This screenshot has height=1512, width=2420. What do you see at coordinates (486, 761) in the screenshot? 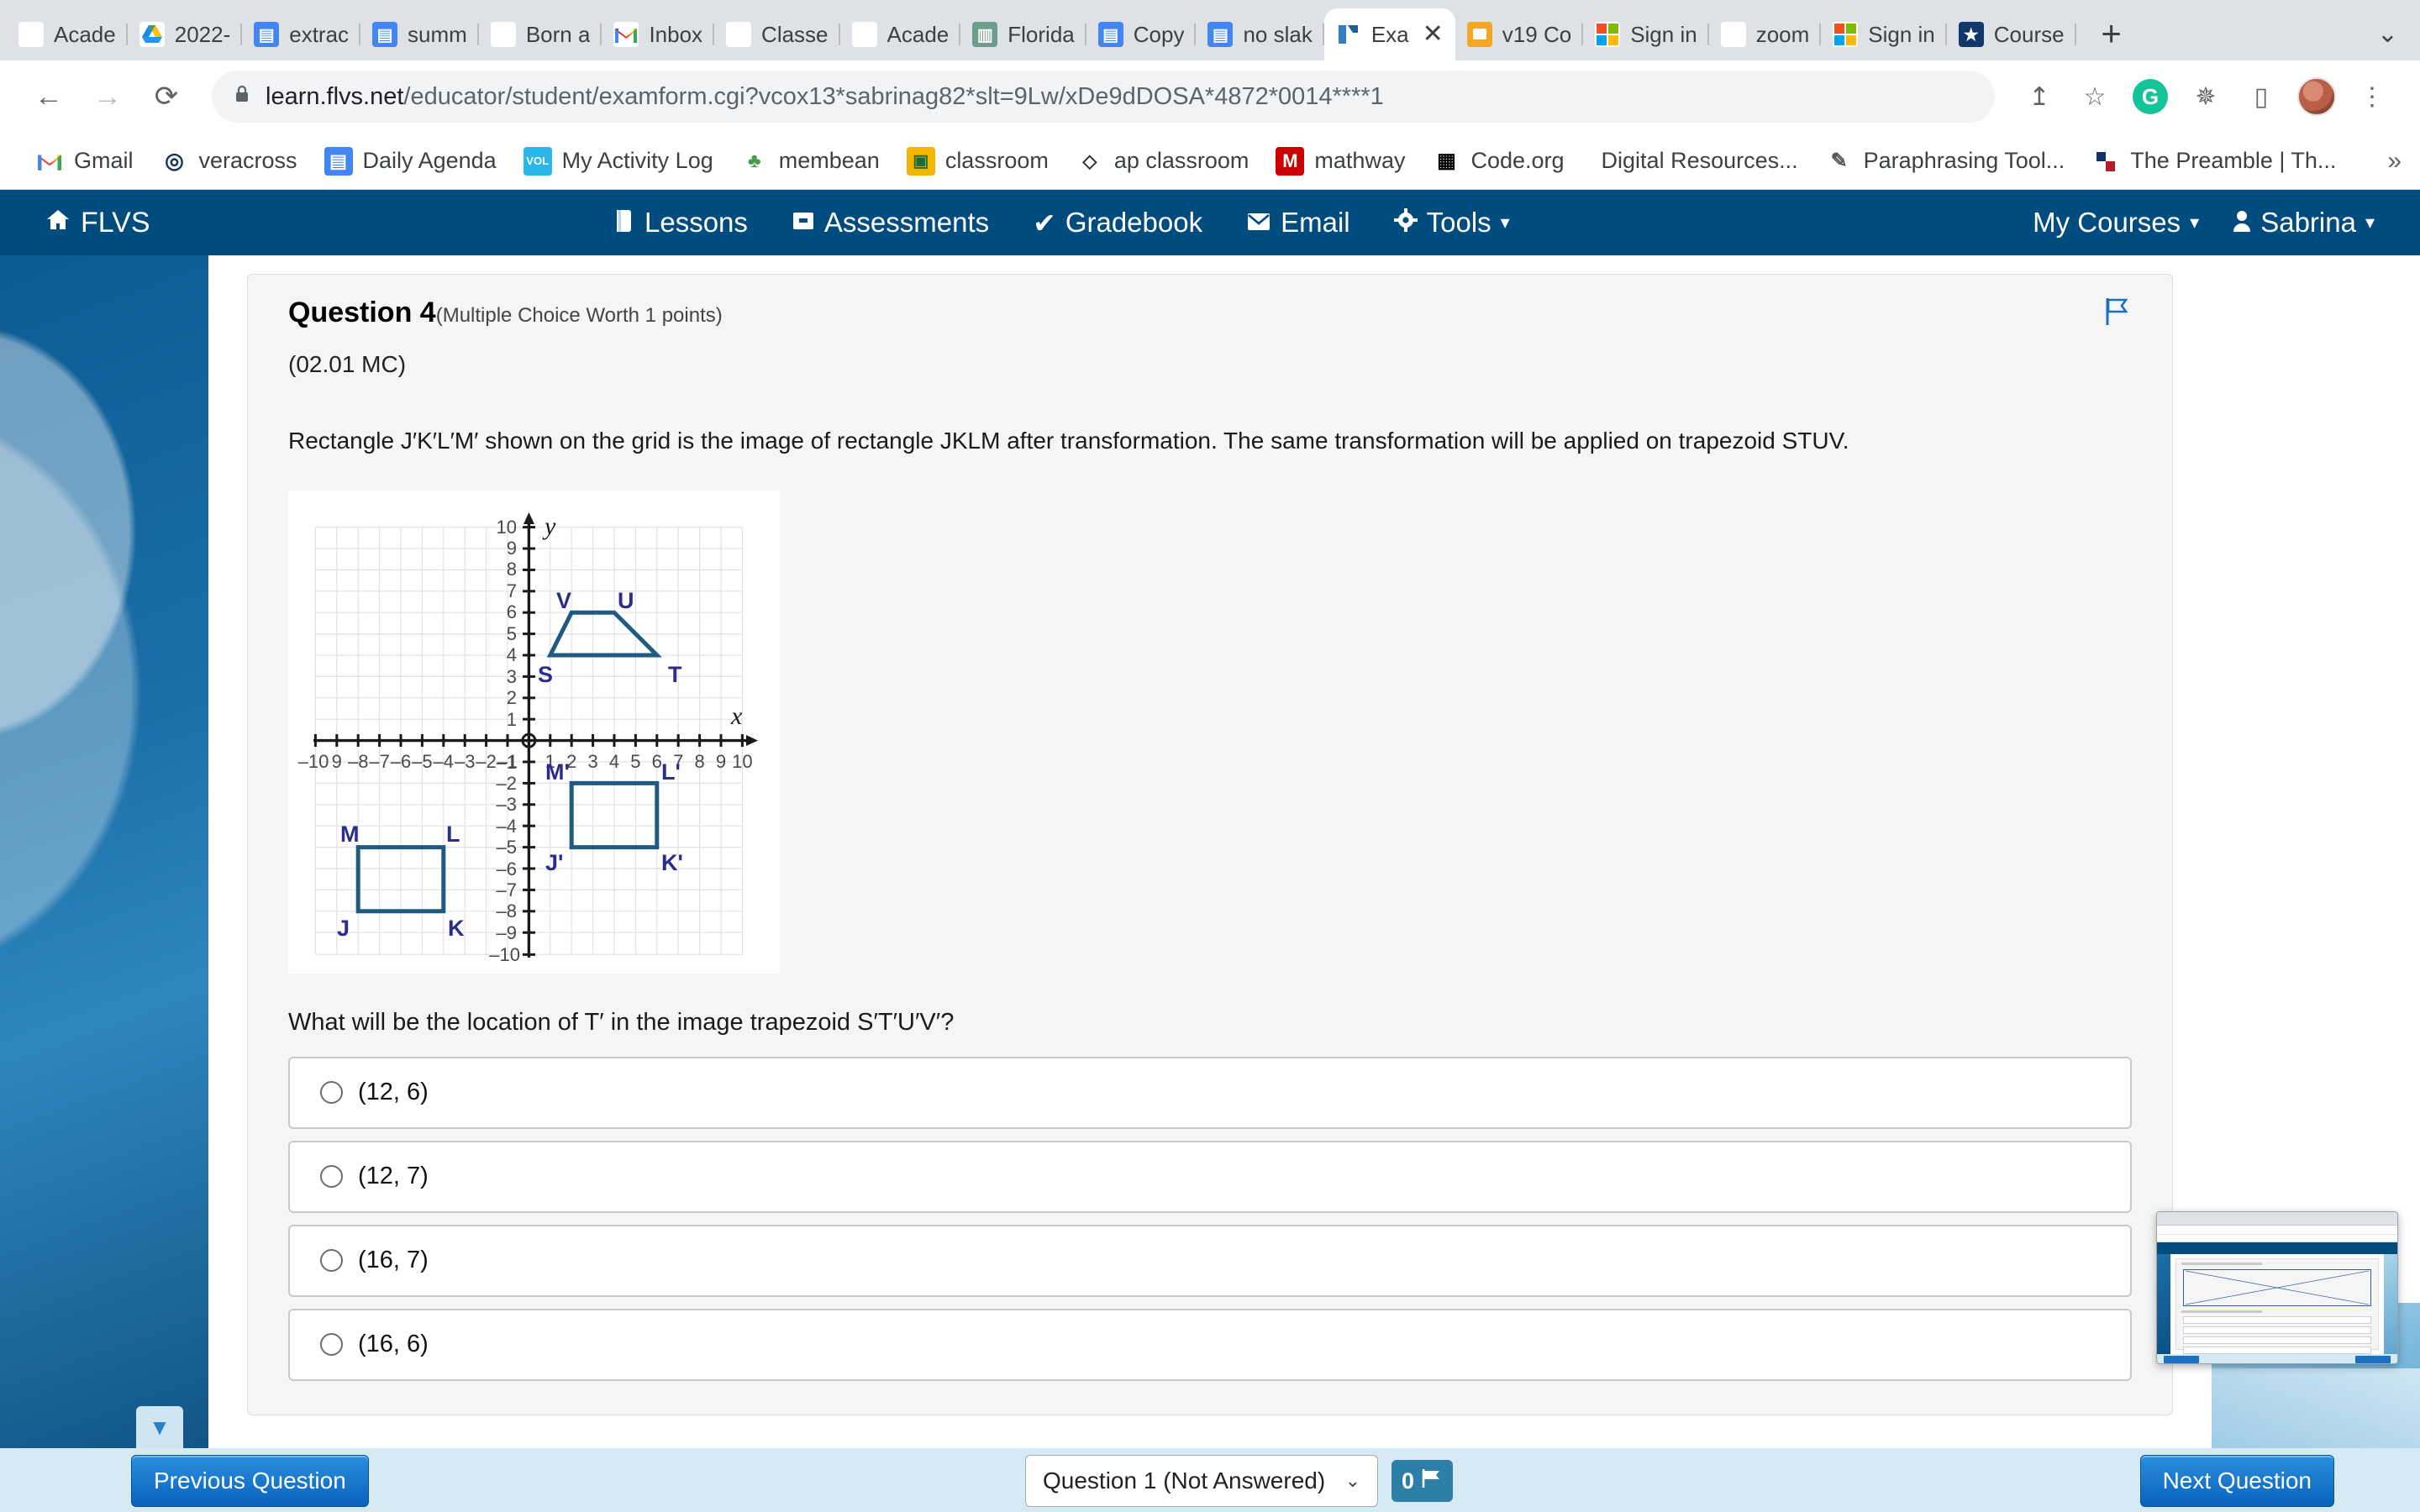
I see `svg-text: –2` at bounding box center [486, 761].